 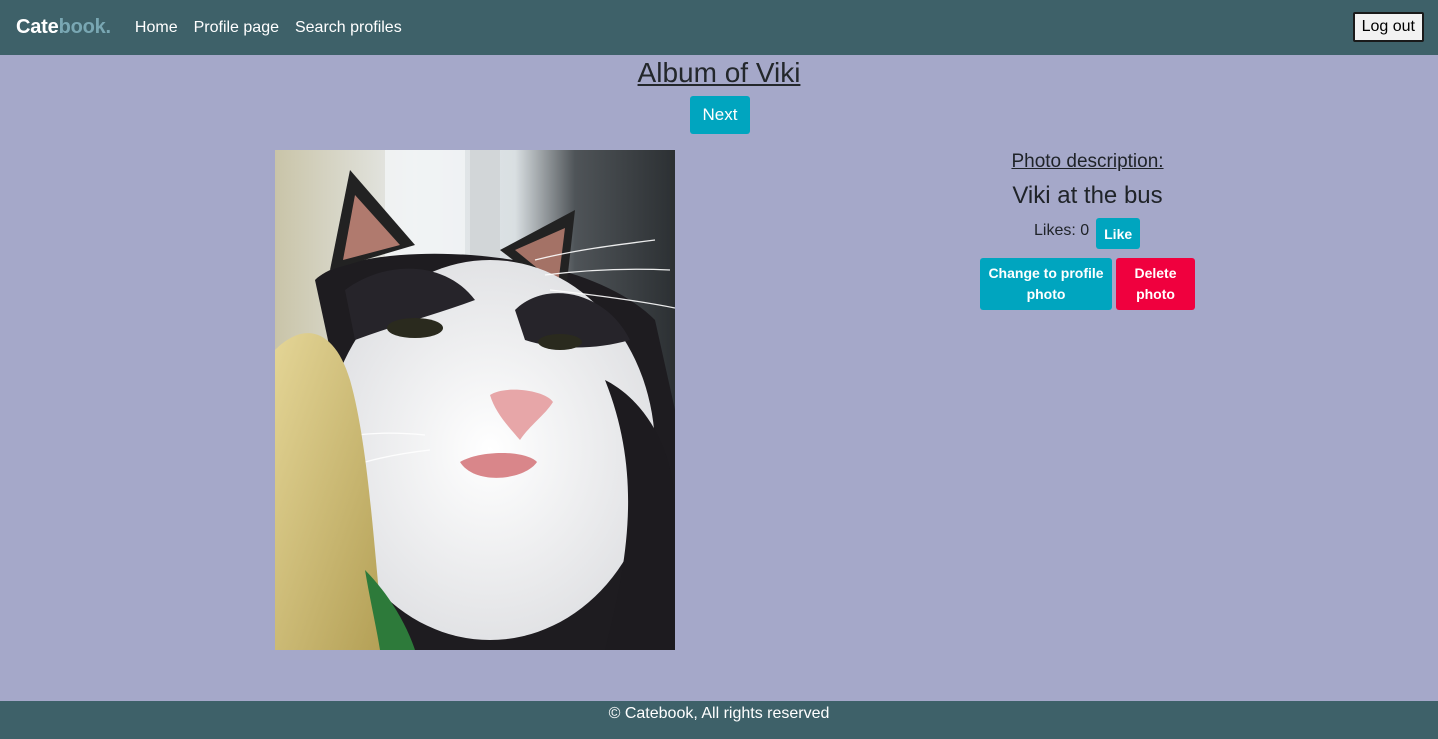 What do you see at coordinates (1388, 27) in the screenshot?
I see `logout-button: Log out` at bounding box center [1388, 27].